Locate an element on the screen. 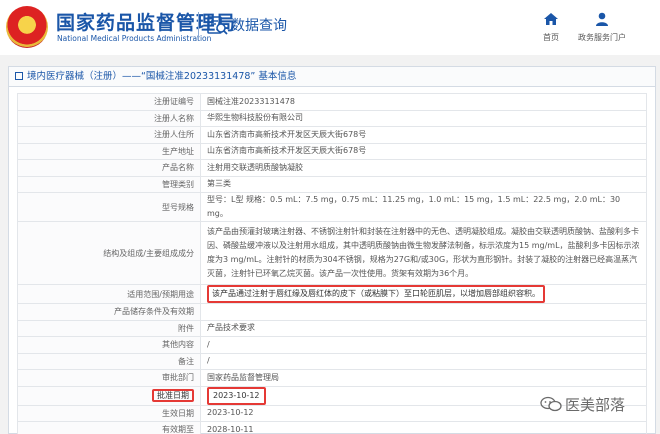  header-divider is located at coordinates (198, 26).